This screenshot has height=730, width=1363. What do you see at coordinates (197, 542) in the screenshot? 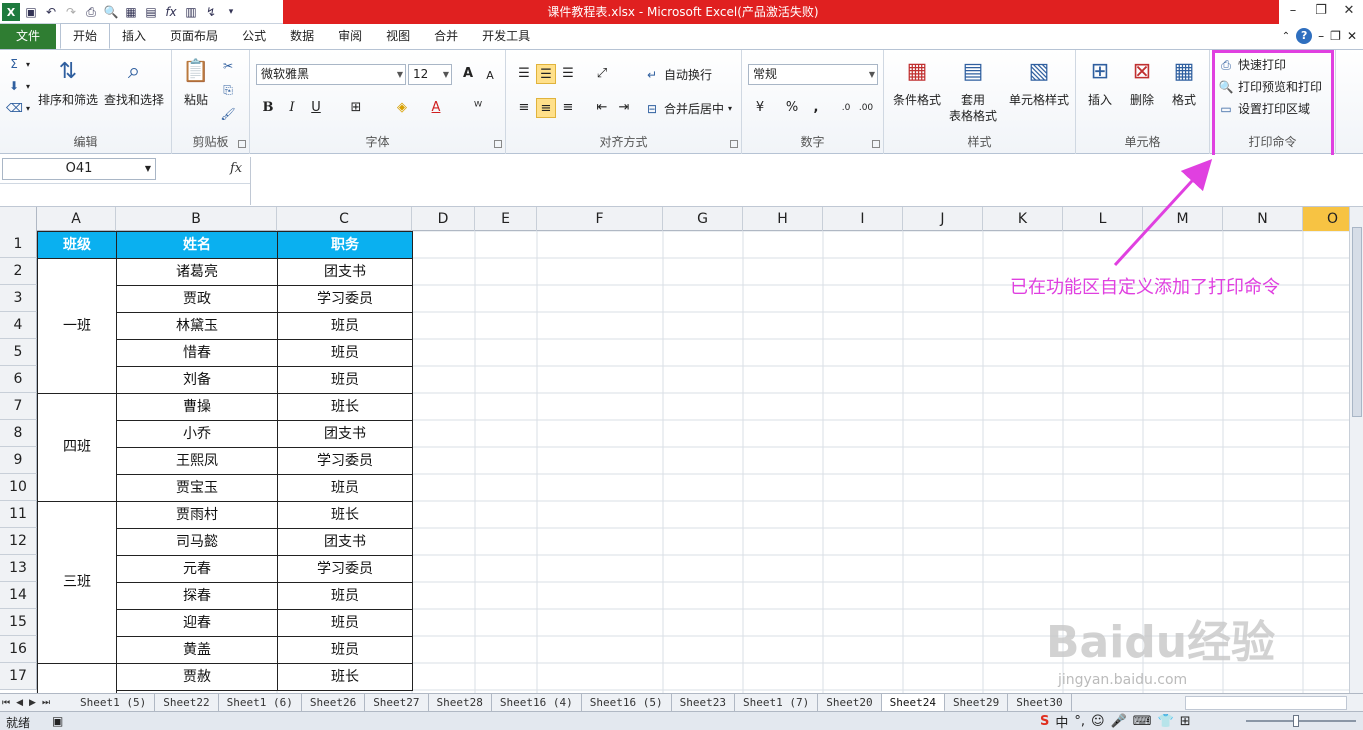
I see `name-cell: 司马懿` at bounding box center [197, 542].